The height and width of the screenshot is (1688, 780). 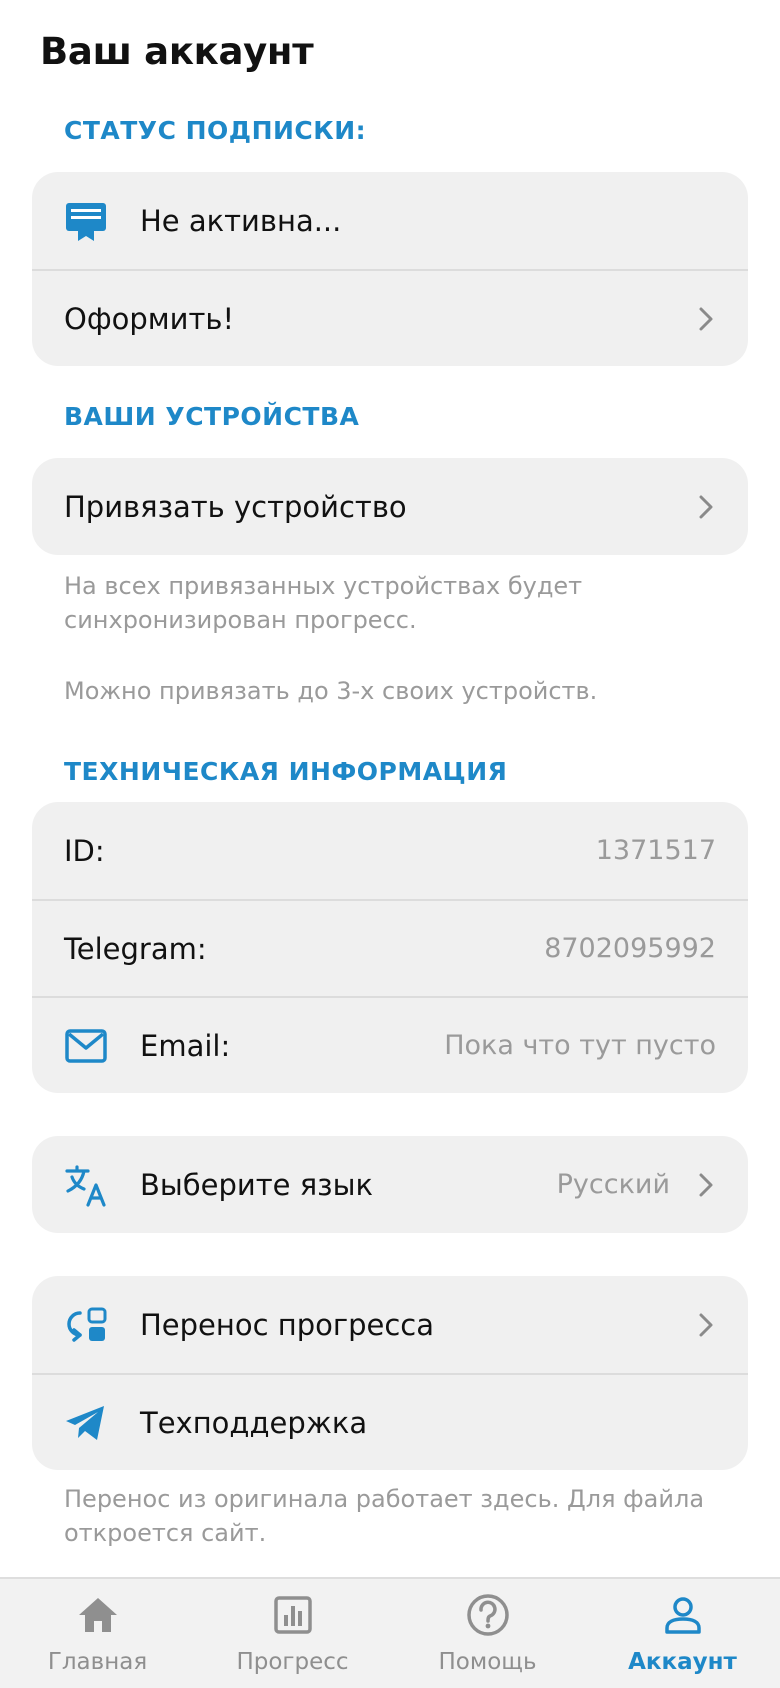 I want to click on bottom-nav: Главная Прогресс Помощь Аккаунт, so click(x=390, y=1632).